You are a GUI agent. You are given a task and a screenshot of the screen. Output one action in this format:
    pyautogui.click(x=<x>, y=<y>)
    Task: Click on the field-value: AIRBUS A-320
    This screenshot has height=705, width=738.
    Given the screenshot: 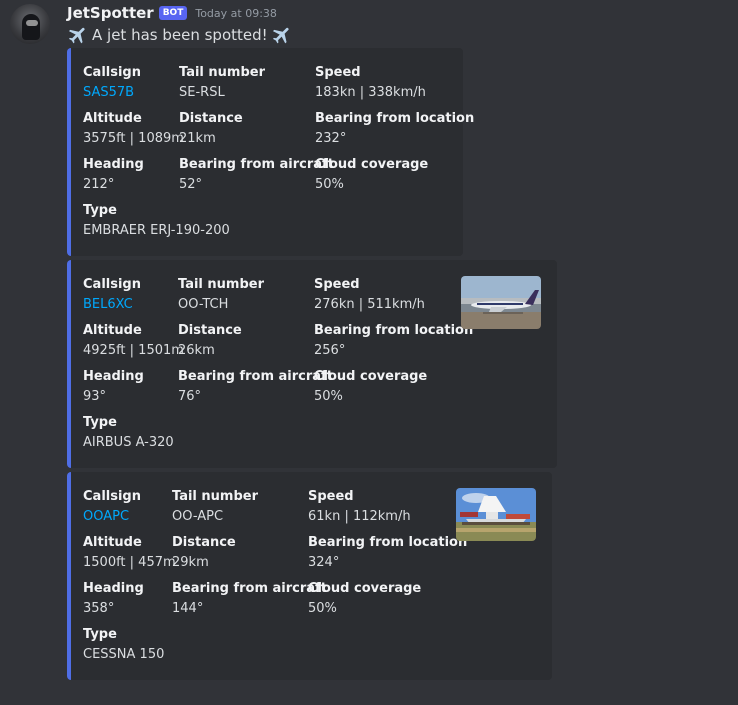 What is the action you would take?
    pyautogui.click(x=128, y=442)
    